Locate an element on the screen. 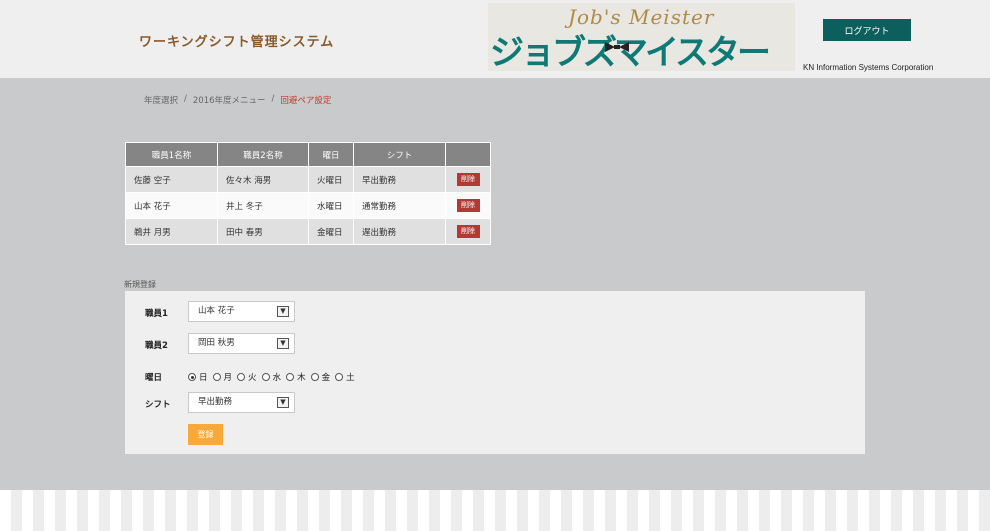 Image resolution: width=990 pixels, height=531 pixels. emp1-select: 山本 花子 ▼ is located at coordinates (241, 311).